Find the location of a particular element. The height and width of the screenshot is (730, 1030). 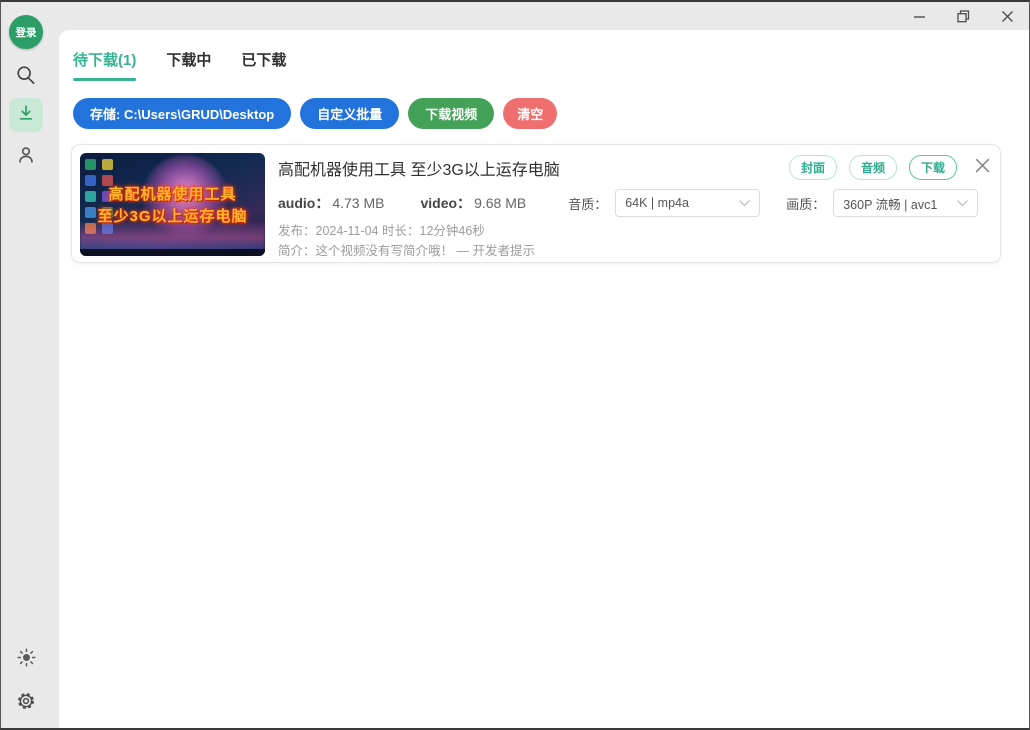

storage-path-button: 存储: C:\Users\GRUD\Desktop is located at coordinates (182, 113).